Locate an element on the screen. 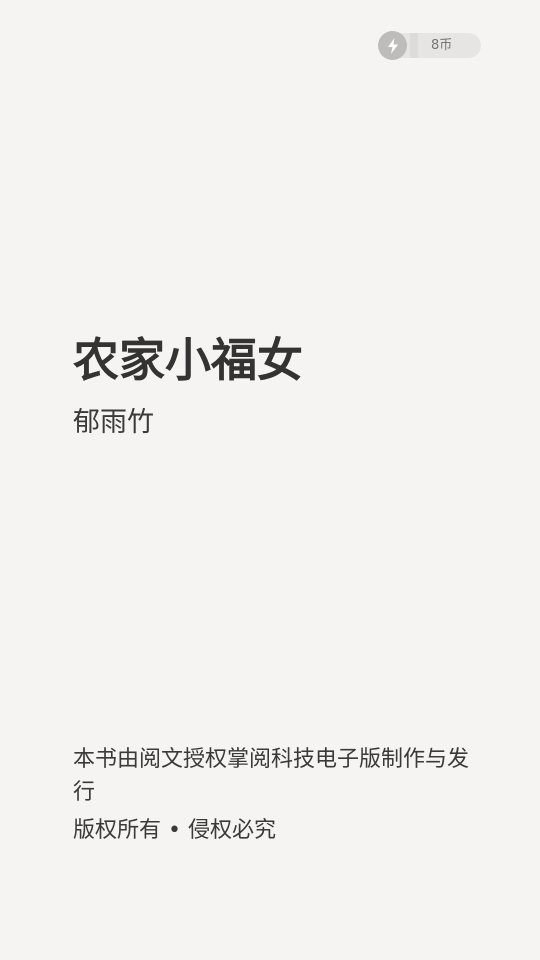  coin-divider is located at coordinates (414, 45).